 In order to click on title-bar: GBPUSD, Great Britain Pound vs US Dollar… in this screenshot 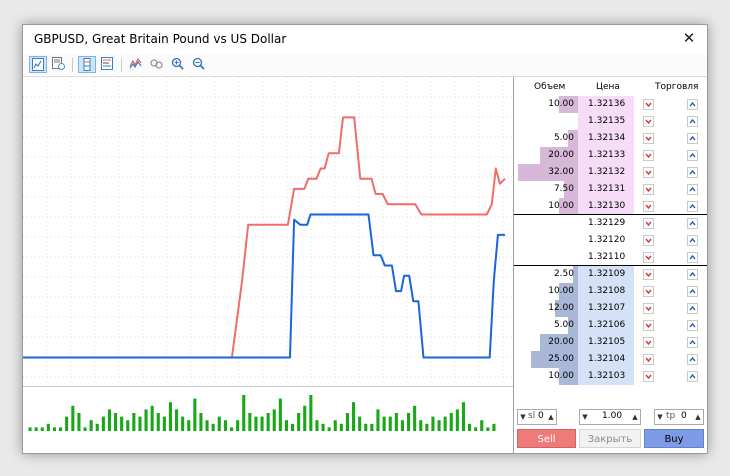, I will do `click(365, 39)`.